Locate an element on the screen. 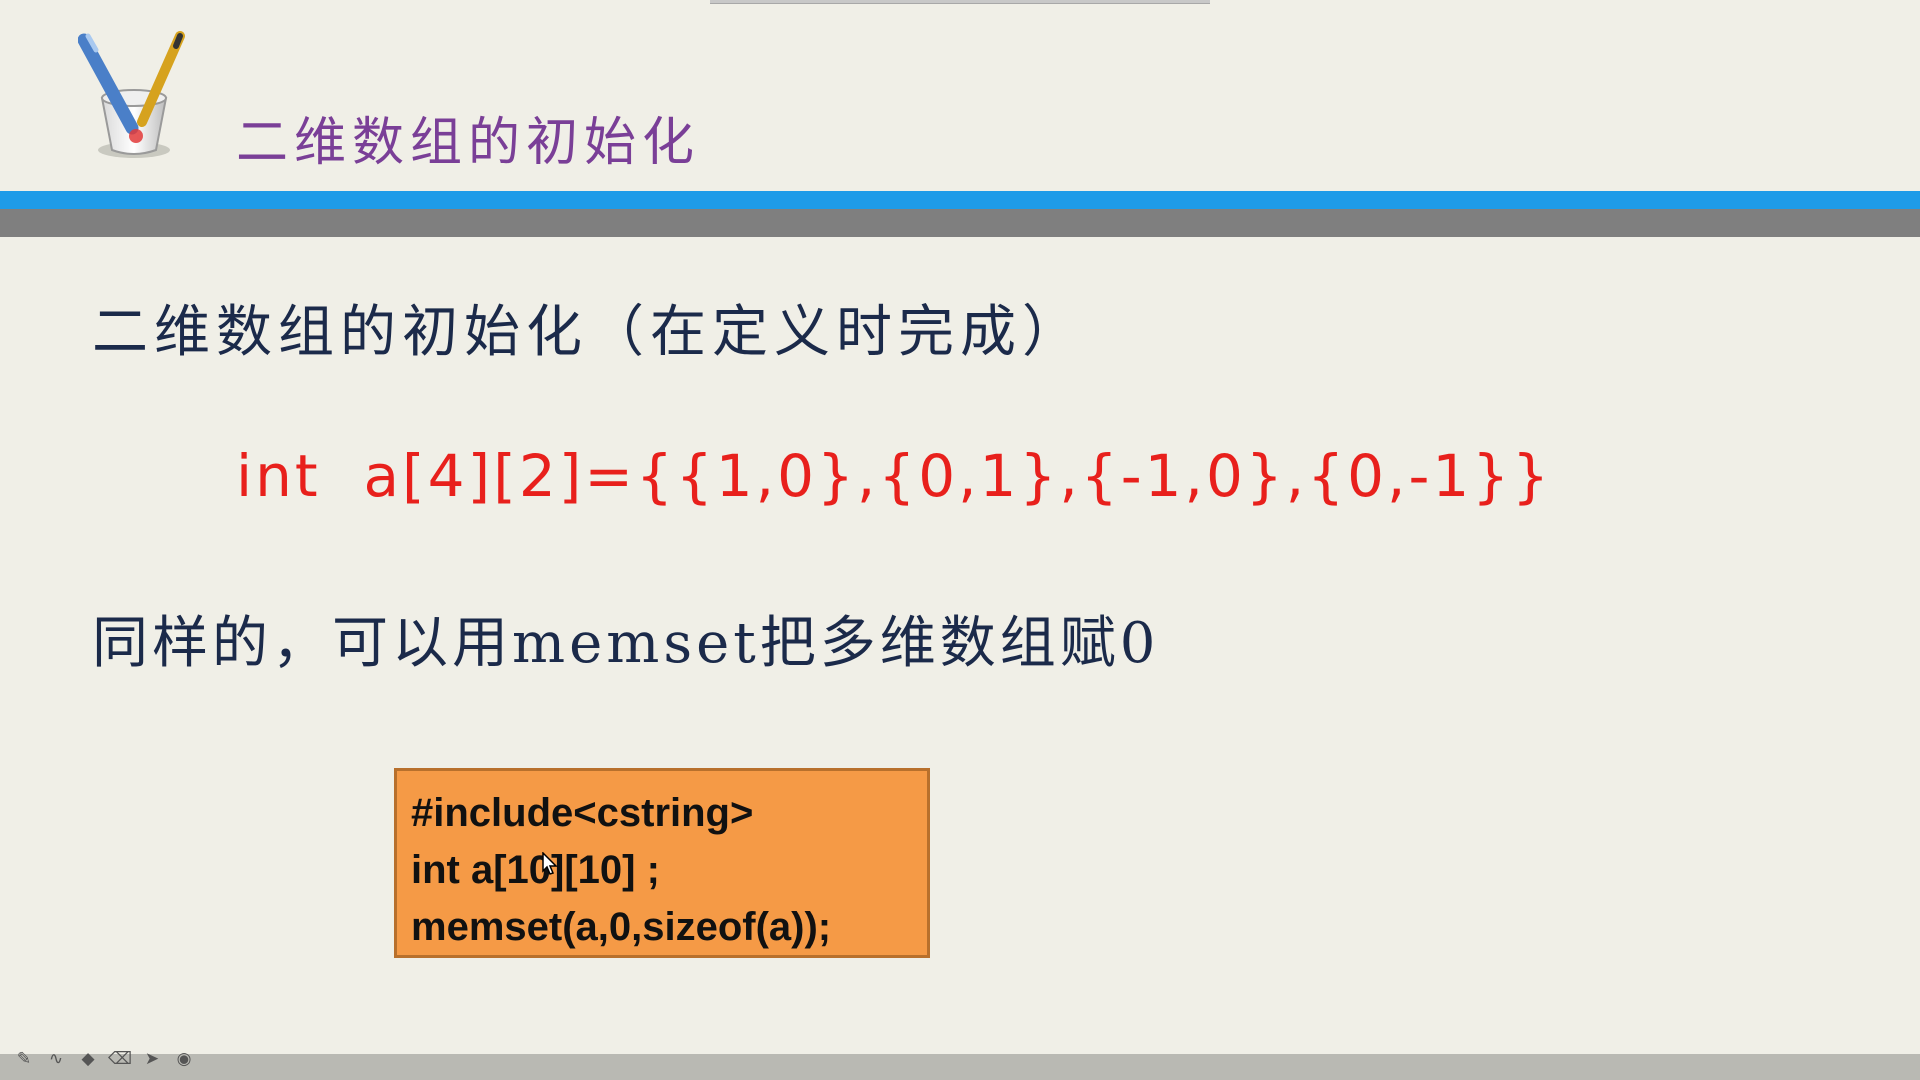 This screenshot has width=1920, height=1080. marker-icon: ◆ is located at coordinates (88, 1059).